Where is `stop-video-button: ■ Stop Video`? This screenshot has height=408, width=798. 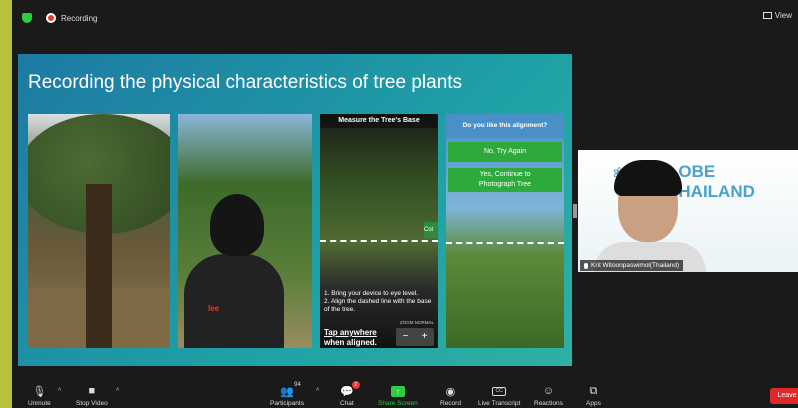
stop-video-button: ■ Stop Video is located at coordinates (92, 395).